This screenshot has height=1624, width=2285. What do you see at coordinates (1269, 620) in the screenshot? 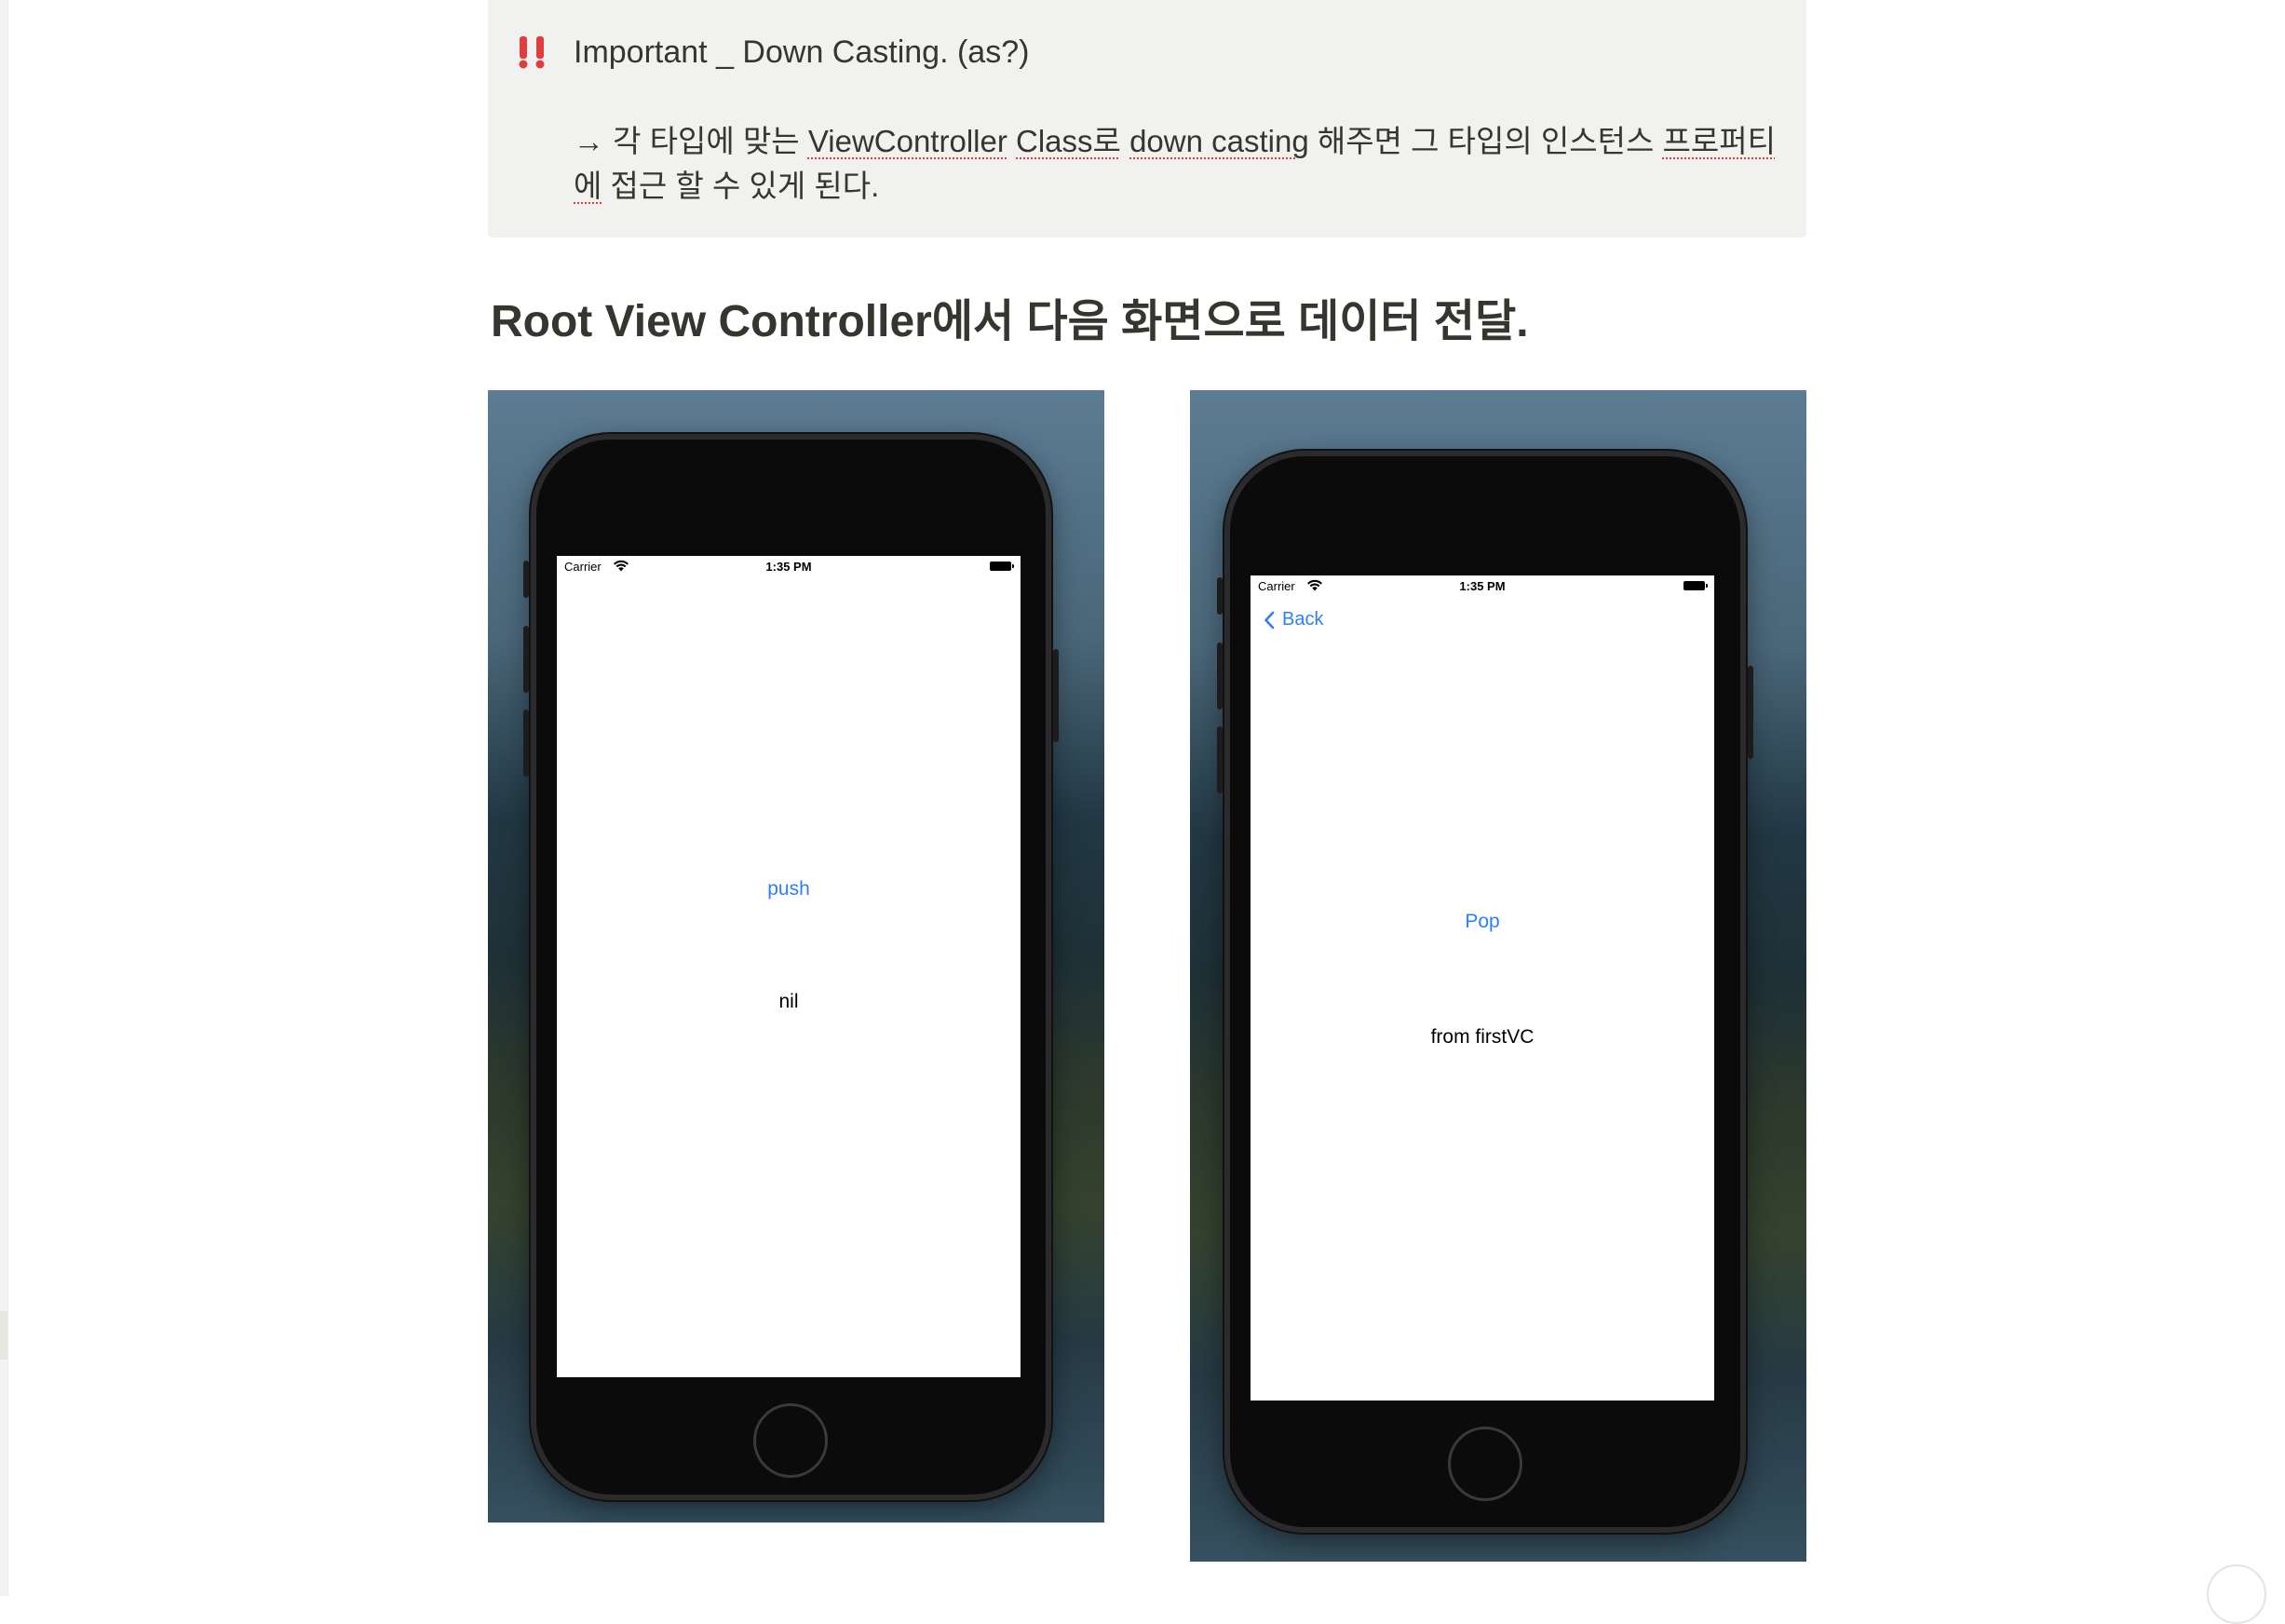
I see `chevron-left-icon` at bounding box center [1269, 620].